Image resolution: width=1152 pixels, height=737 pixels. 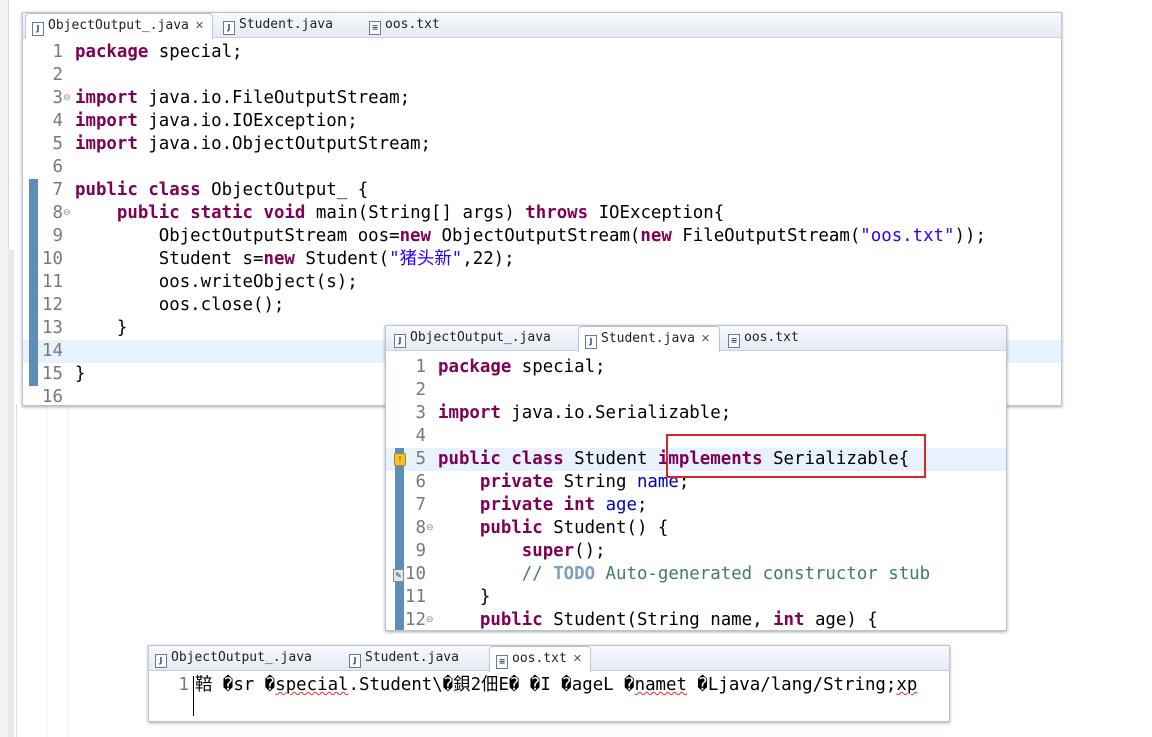 I want to click on code-text: public Student() {, so click(x=553, y=528).